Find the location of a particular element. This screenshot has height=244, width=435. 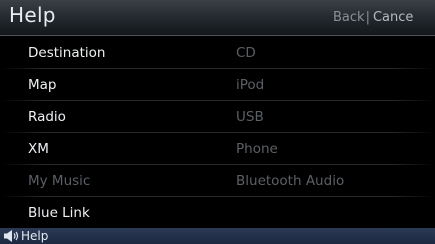

page-title: Help is located at coordinates (32, 15).